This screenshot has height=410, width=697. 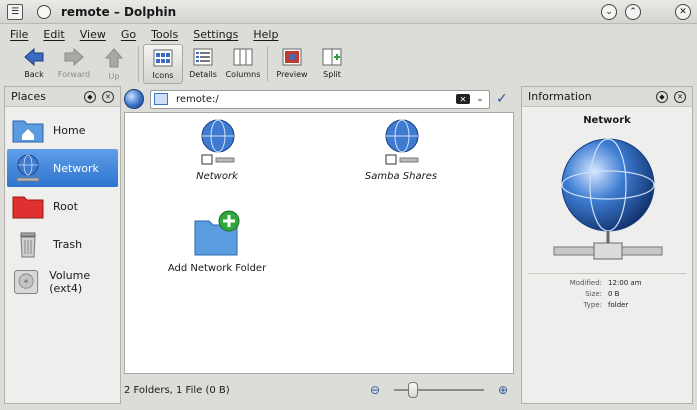 What do you see at coordinates (618, 304) in the screenshot?
I see `meta-value: folder` at bounding box center [618, 304].